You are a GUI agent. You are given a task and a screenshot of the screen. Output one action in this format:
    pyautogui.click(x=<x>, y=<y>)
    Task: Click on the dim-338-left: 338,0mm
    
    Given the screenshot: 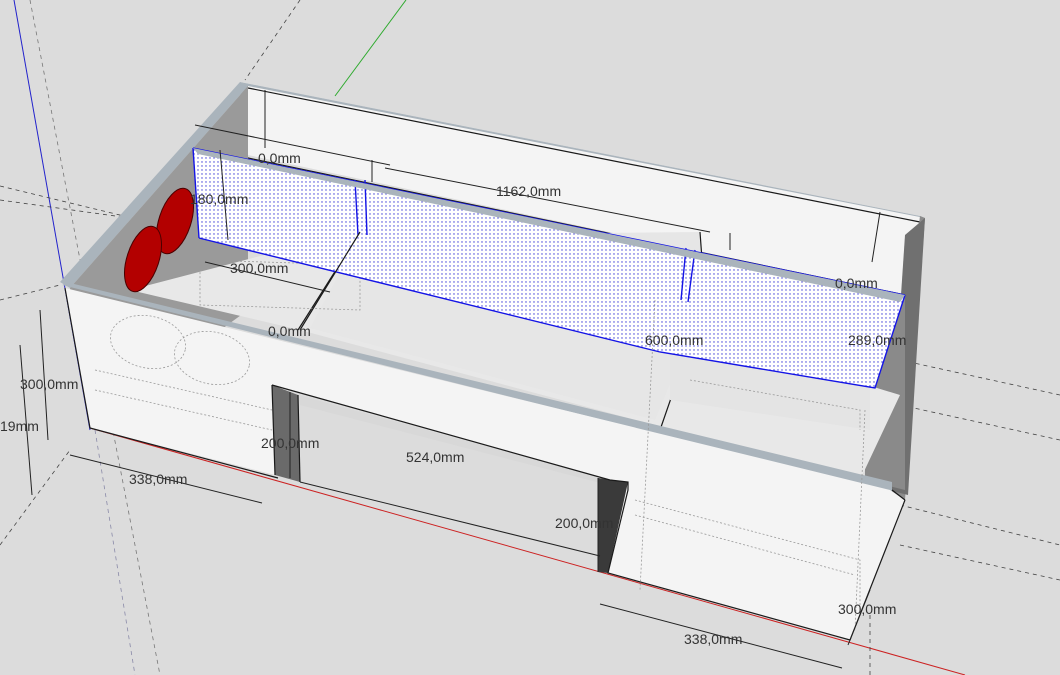 What is the action you would take?
    pyautogui.click(x=158, y=479)
    